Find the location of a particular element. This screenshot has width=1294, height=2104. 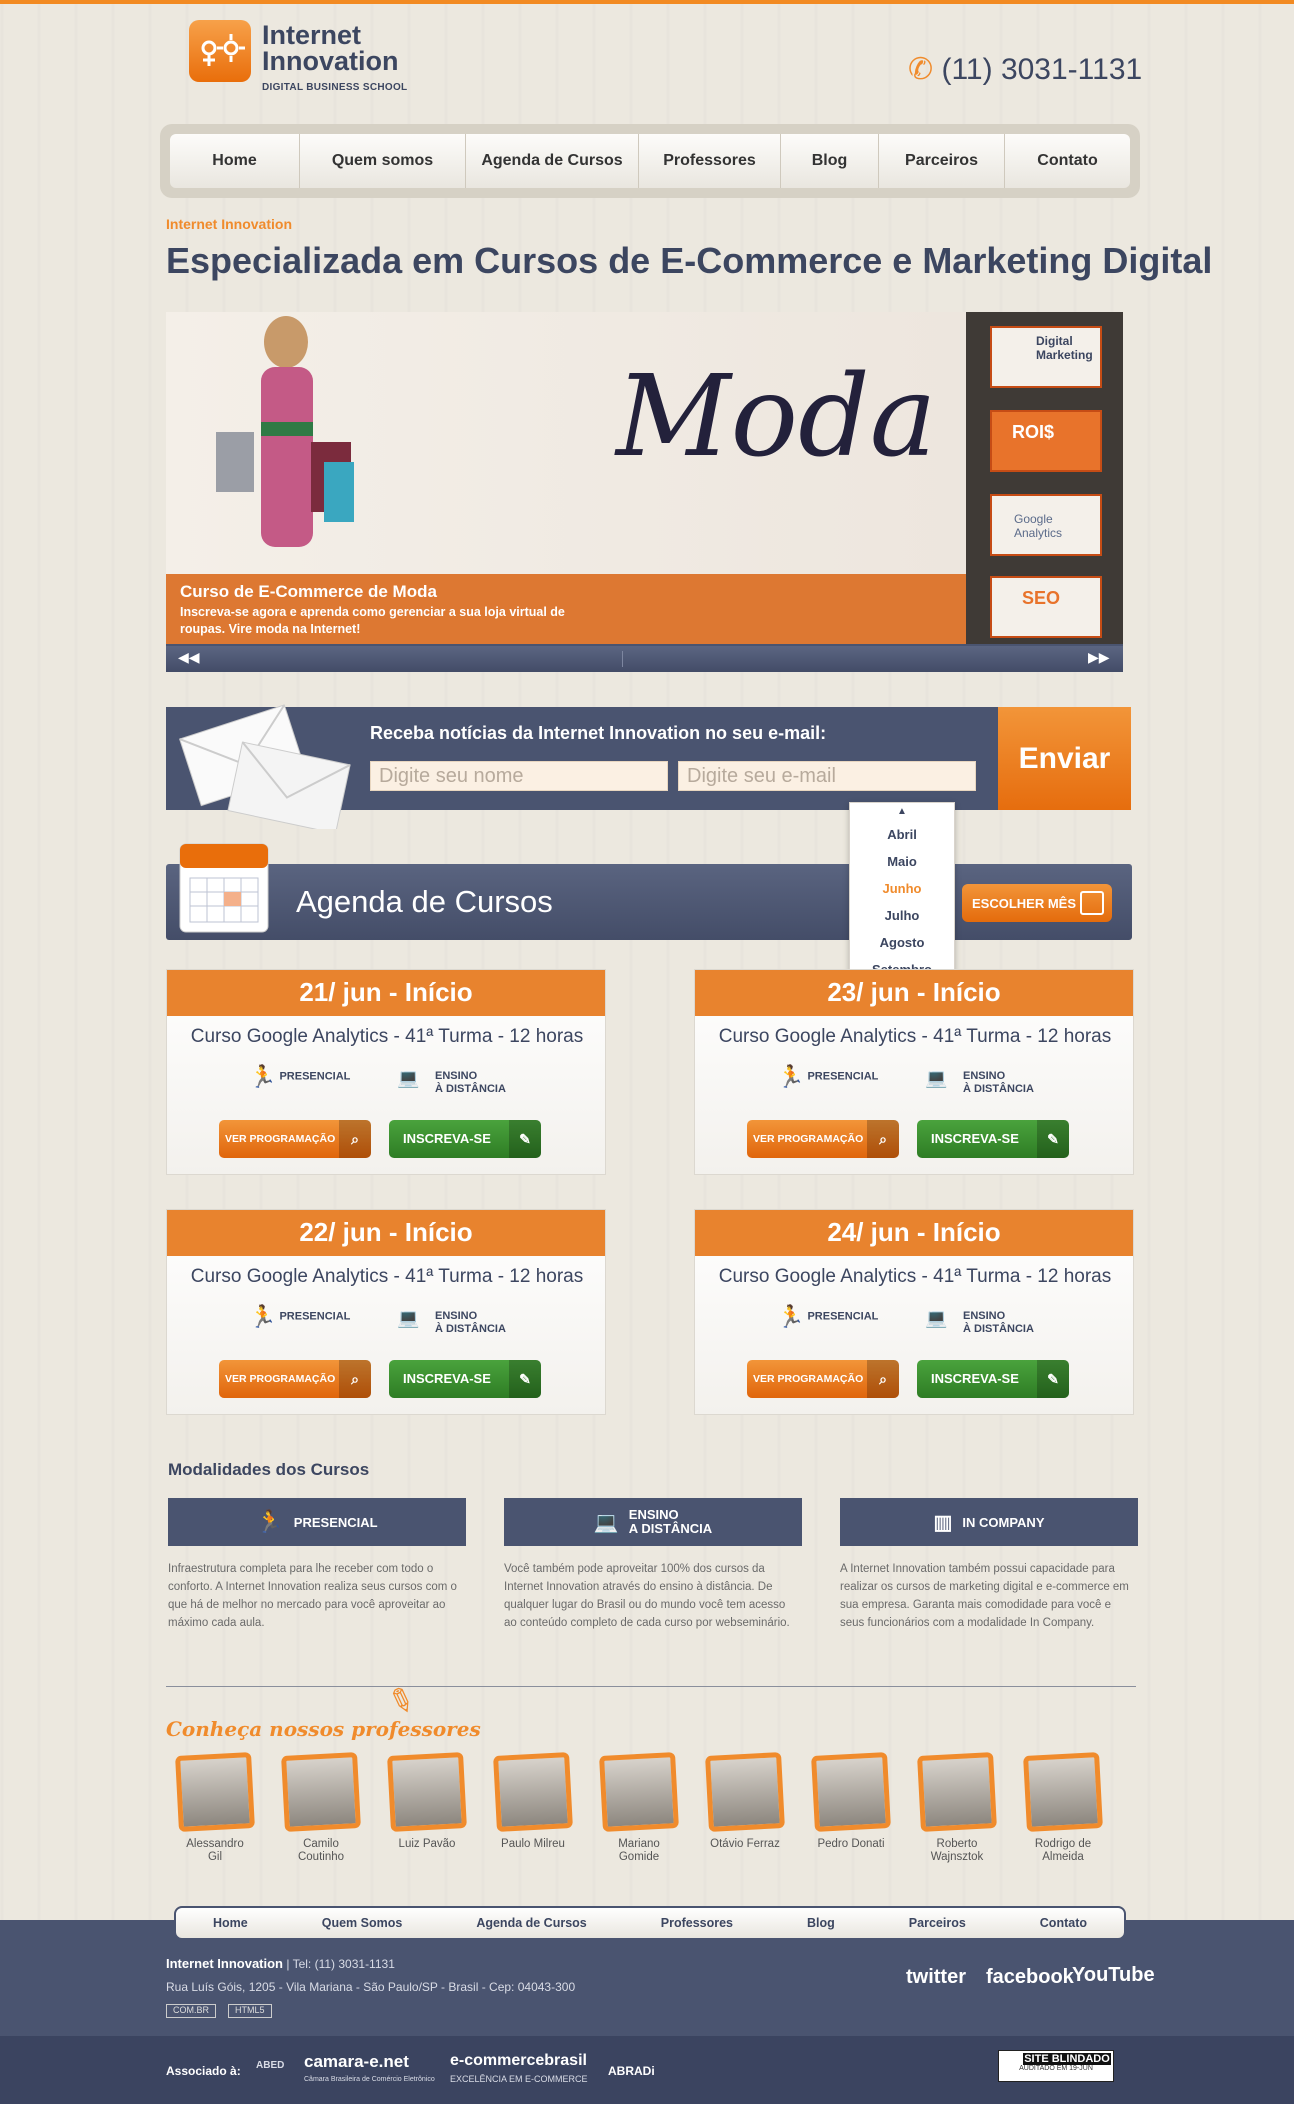

nav-quem-somos: Quem somos is located at coordinates (383, 161).